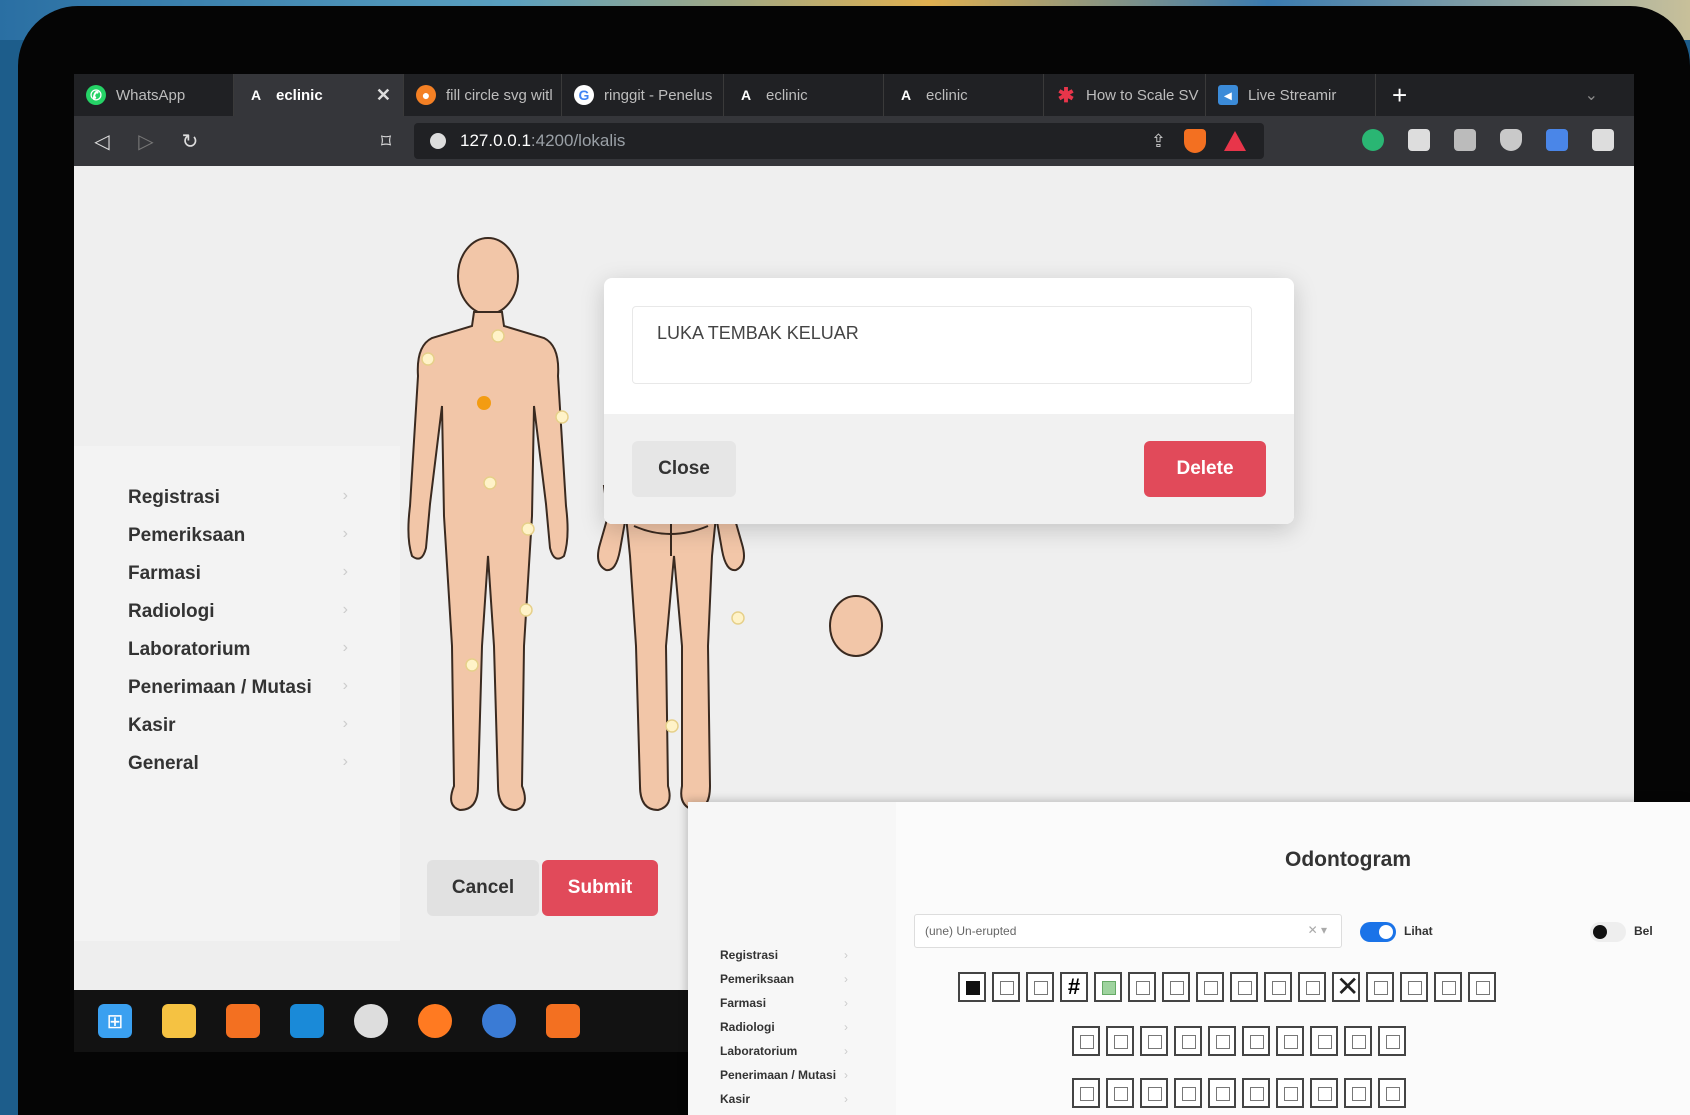 This screenshot has height=1115, width=1690. I want to click on tab-eclinic-active: A eclinic ✕, so click(319, 95).